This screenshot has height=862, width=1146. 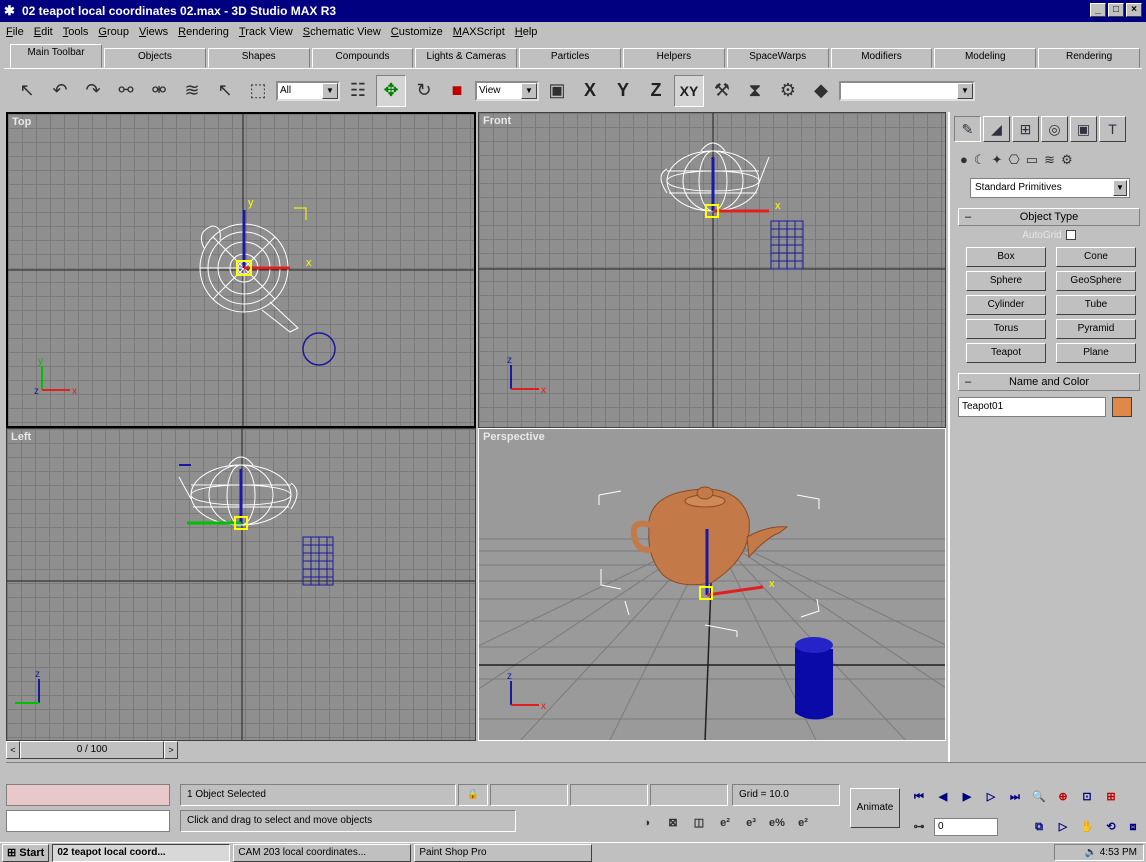 What do you see at coordinates (203, 32) in the screenshot?
I see `menu-rendering: Rendering` at bounding box center [203, 32].